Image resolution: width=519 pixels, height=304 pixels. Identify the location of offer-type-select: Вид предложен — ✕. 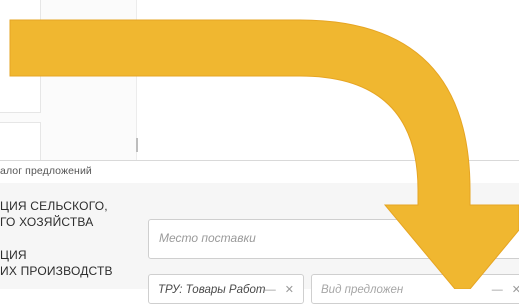
(415, 289).